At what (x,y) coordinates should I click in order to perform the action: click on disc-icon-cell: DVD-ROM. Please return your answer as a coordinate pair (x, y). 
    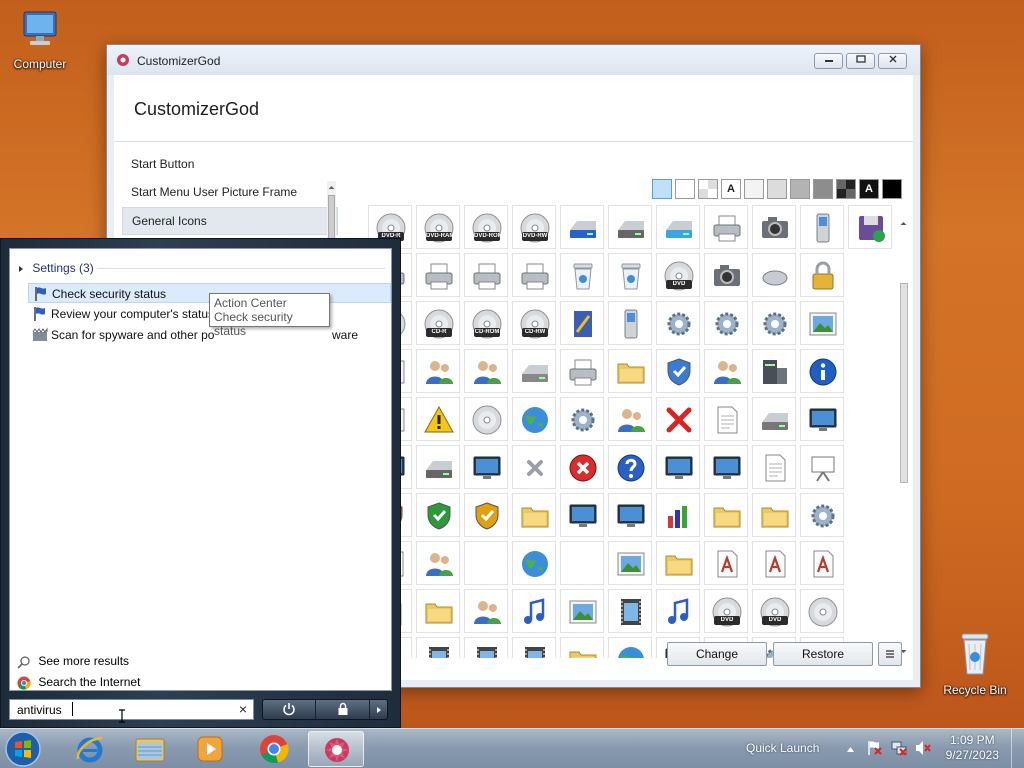
    Looking at the image, I should click on (486, 227).